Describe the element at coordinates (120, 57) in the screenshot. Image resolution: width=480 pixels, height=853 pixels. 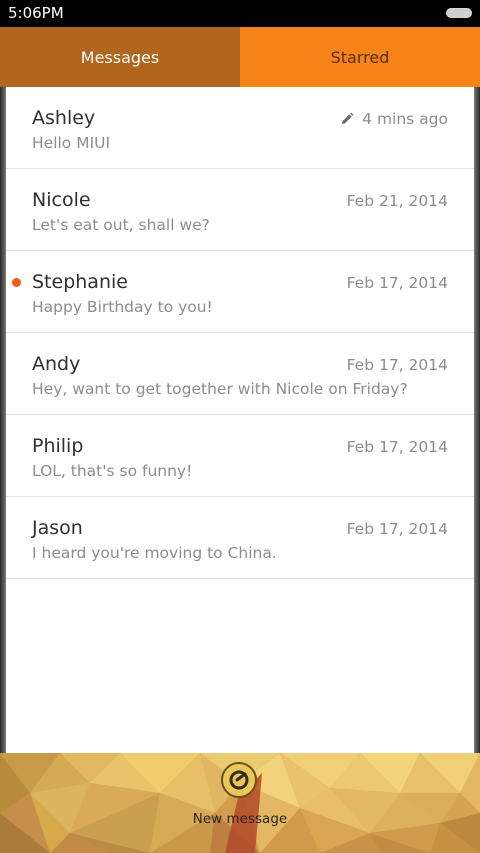
I see `tab-messages: Messages` at that location.